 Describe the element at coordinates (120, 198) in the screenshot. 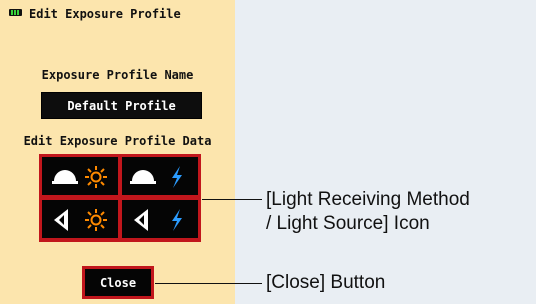

I see `profile-data-grid` at that location.